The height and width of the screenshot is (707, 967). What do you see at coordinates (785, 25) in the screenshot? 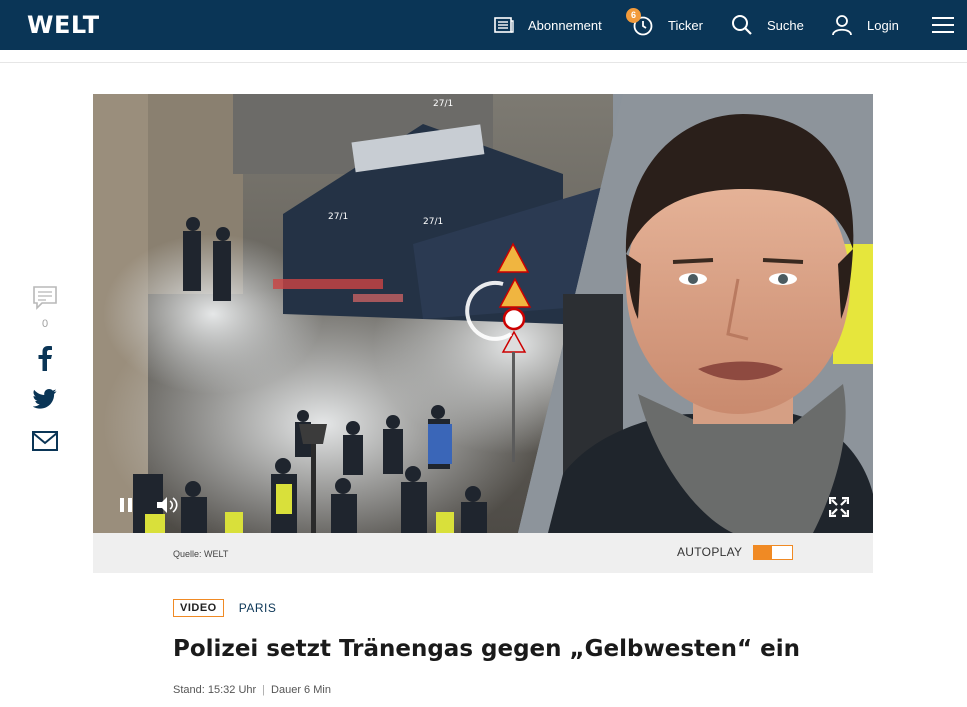
I see `nav-suche-label: Suche` at bounding box center [785, 25].